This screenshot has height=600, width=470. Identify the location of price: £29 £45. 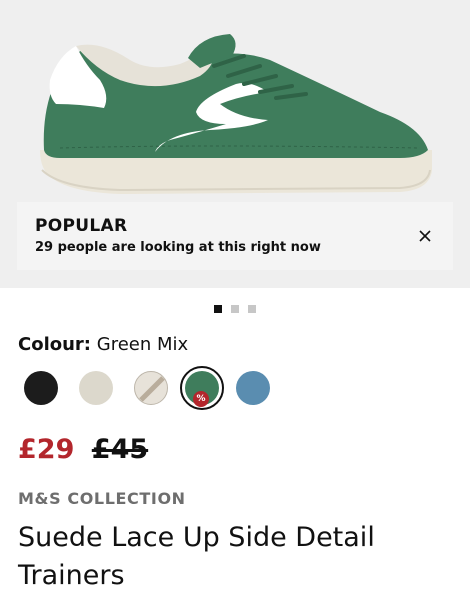
(83, 449).